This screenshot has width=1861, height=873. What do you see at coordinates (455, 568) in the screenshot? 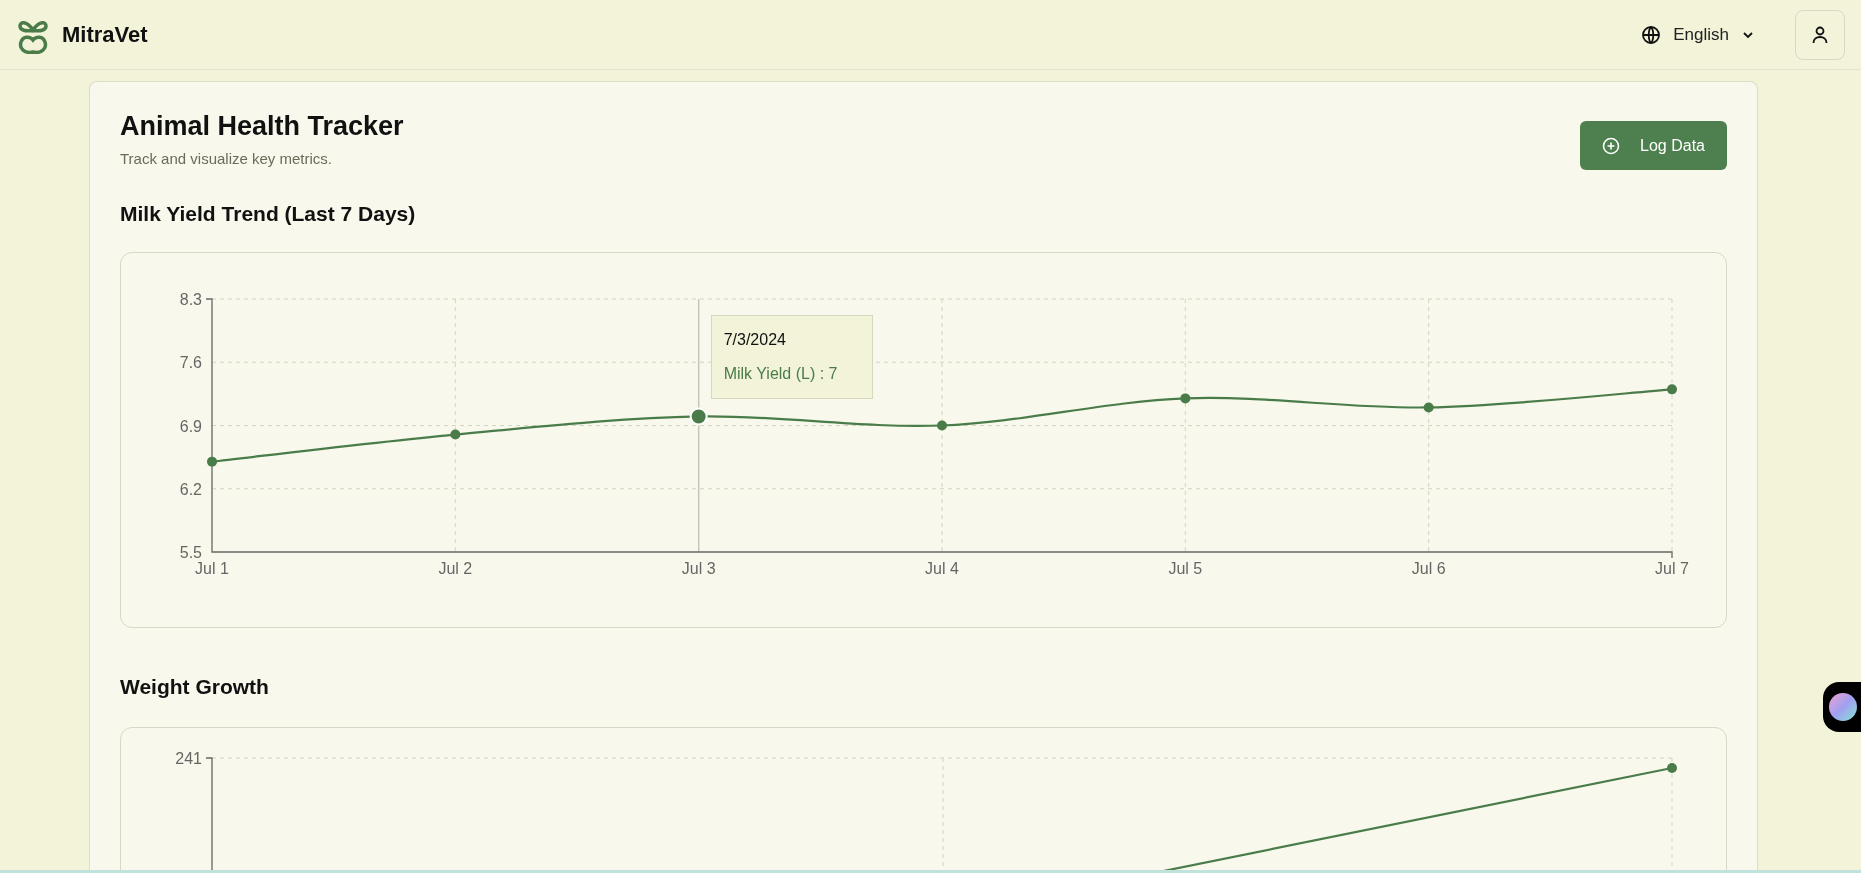
I see `x-tick-label: Jul 2` at bounding box center [455, 568].